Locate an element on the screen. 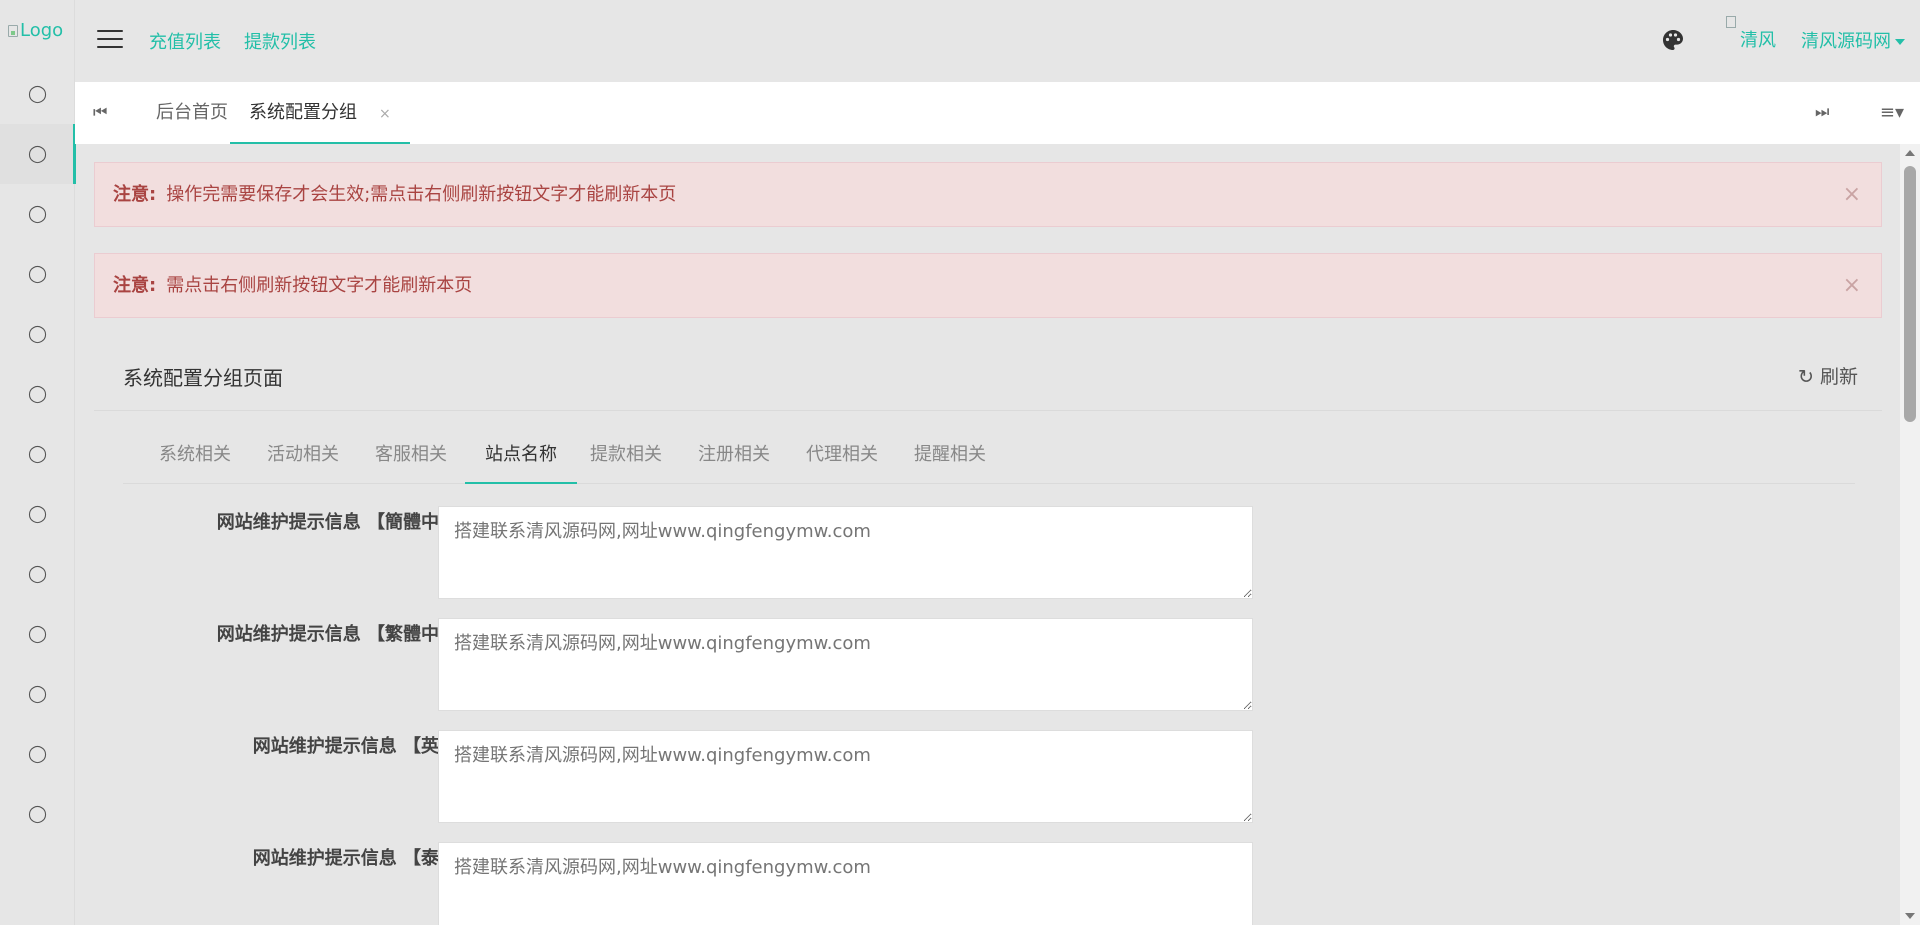 The image size is (1920, 925). alert-text: 需点击右侧刷新按钮文字才能刷新本页 is located at coordinates (319, 285).